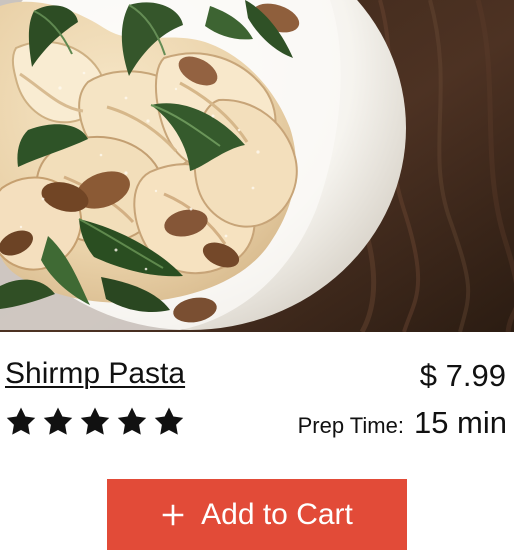  I want to click on add-to-cart-label: Add to Cart, so click(277, 514).